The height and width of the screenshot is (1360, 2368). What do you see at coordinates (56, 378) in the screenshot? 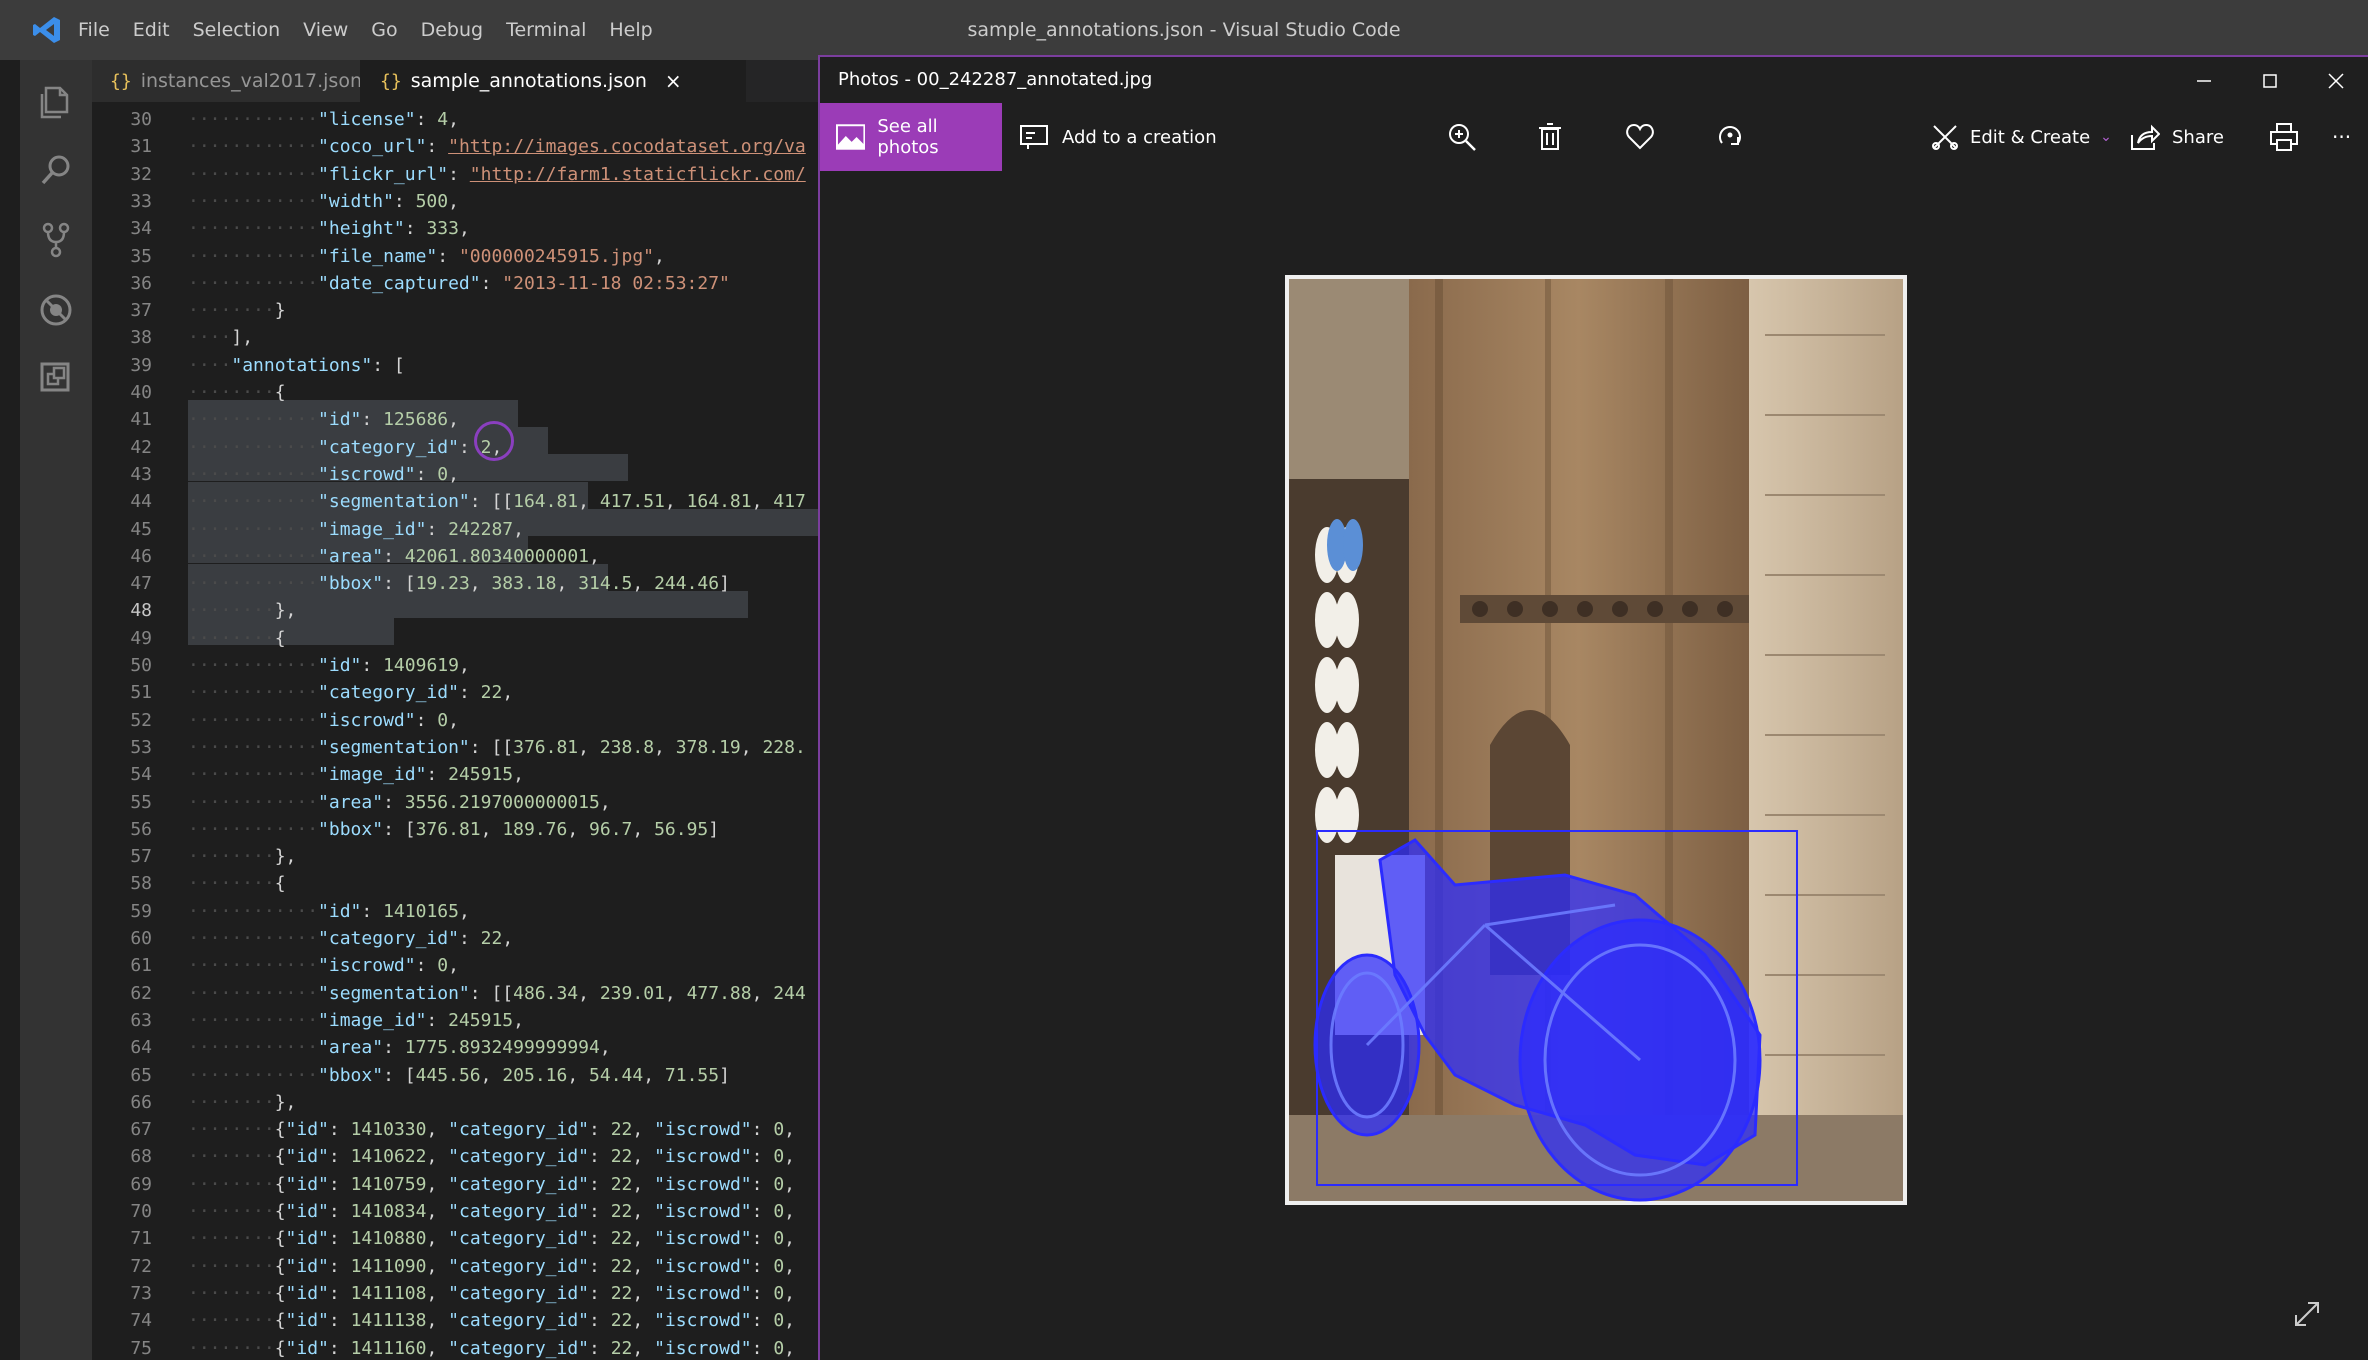
I see `extensions-icon` at bounding box center [56, 378].